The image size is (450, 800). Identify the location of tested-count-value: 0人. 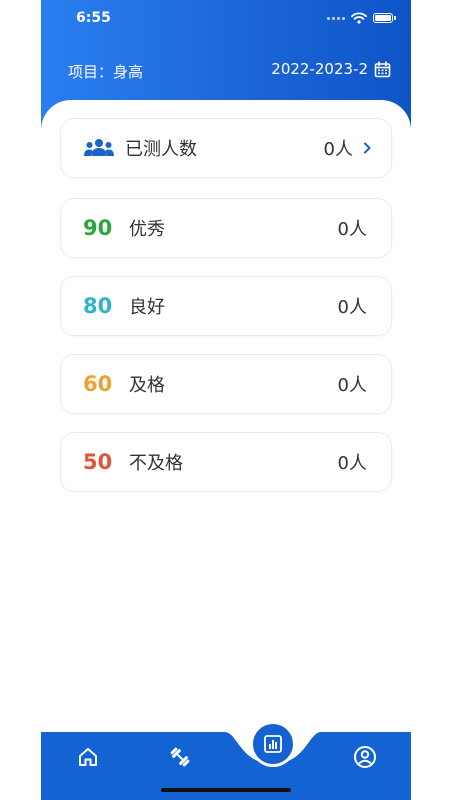
(338, 149).